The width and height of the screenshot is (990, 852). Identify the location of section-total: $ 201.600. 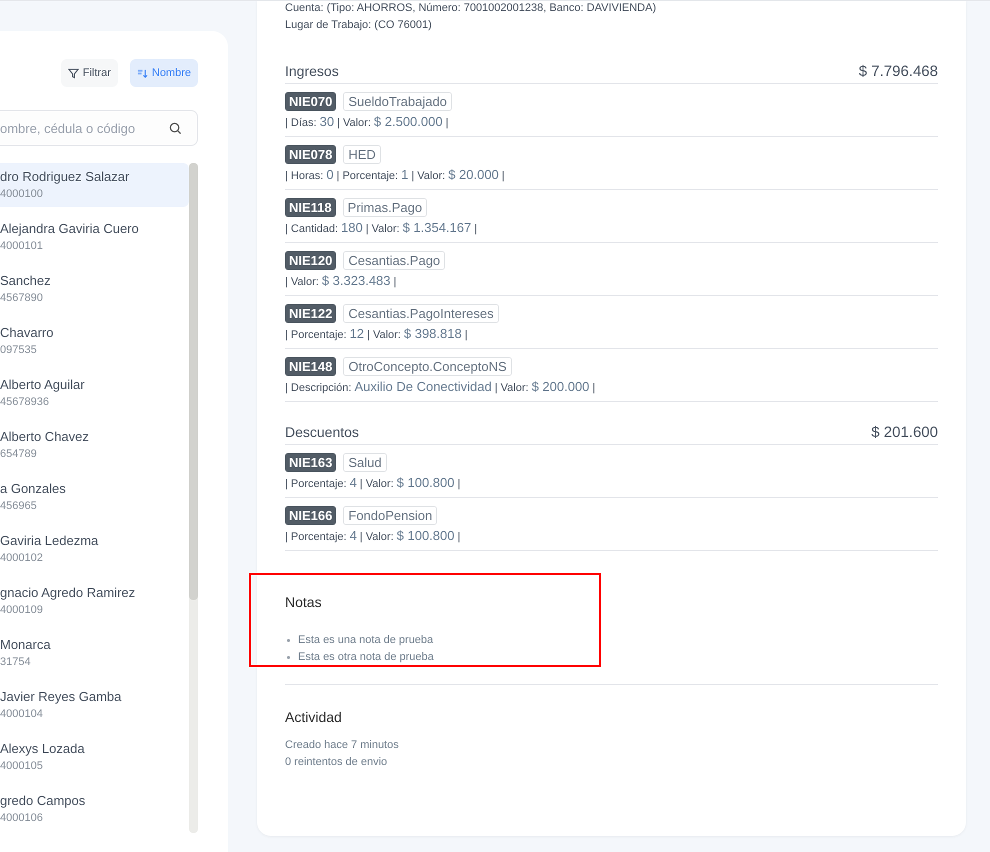
(904, 432).